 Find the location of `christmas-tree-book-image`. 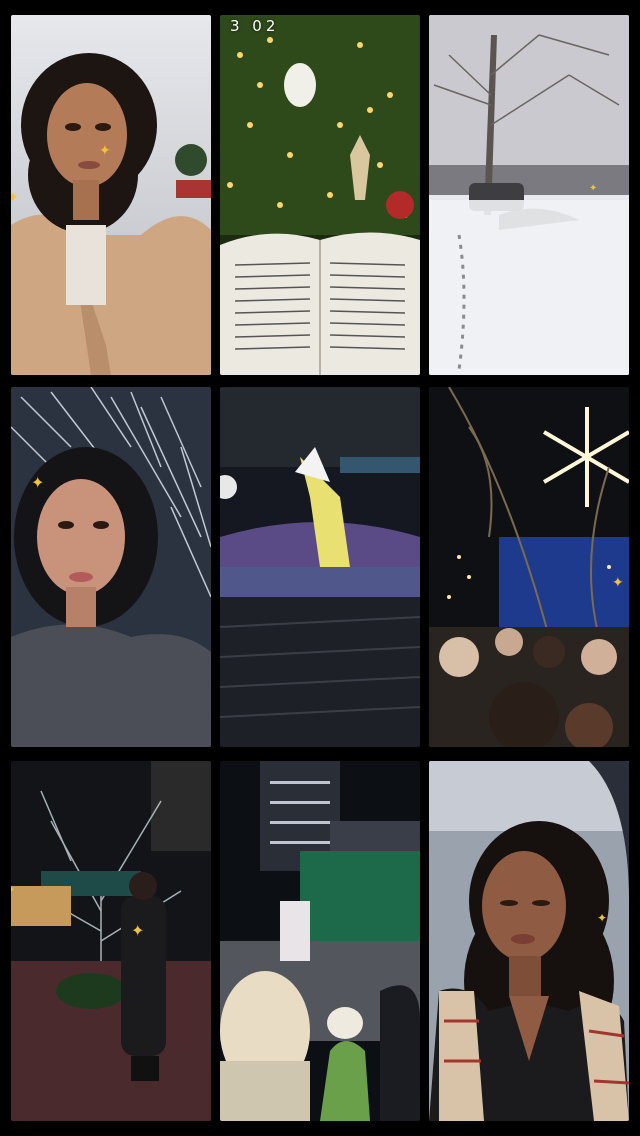

christmas-tree-book-image is located at coordinates (320, 195).